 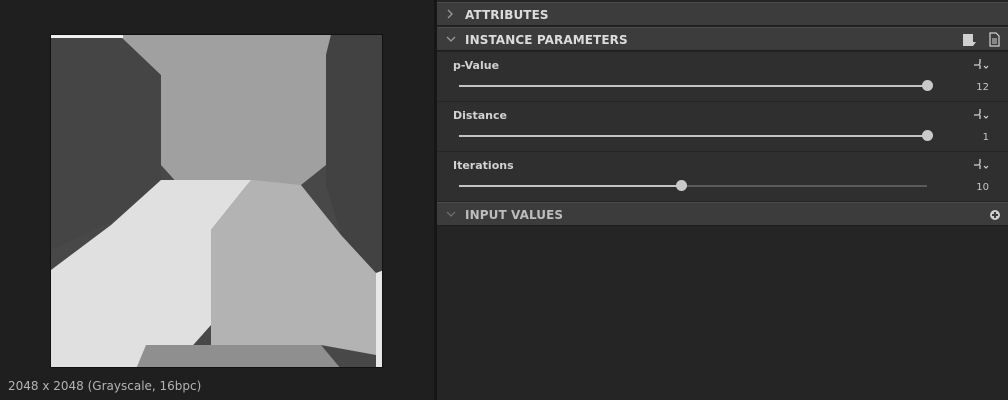 What do you see at coordinates (986, 137) in the screenshot?
I see `param-value: 1` at bounding box center [986, 137].